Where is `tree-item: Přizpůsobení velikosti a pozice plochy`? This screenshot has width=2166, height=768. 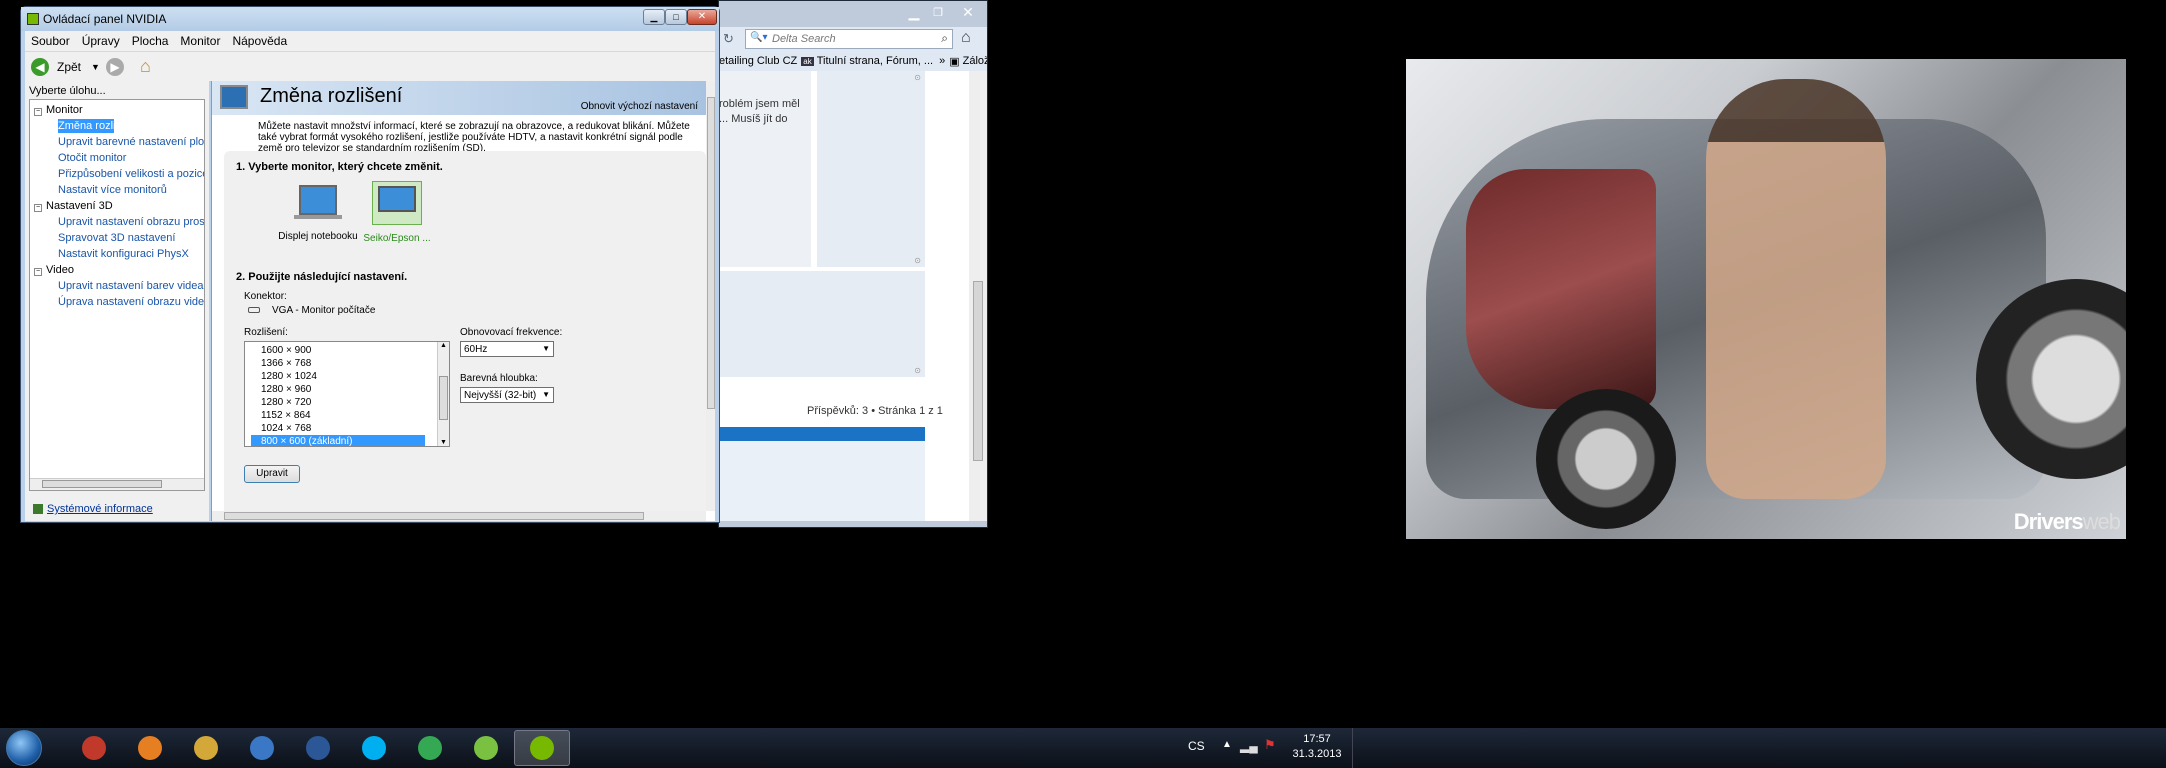
tree-item: Přizpůsobení velikosti a pozice plochy is located at coordinates (119, 174).